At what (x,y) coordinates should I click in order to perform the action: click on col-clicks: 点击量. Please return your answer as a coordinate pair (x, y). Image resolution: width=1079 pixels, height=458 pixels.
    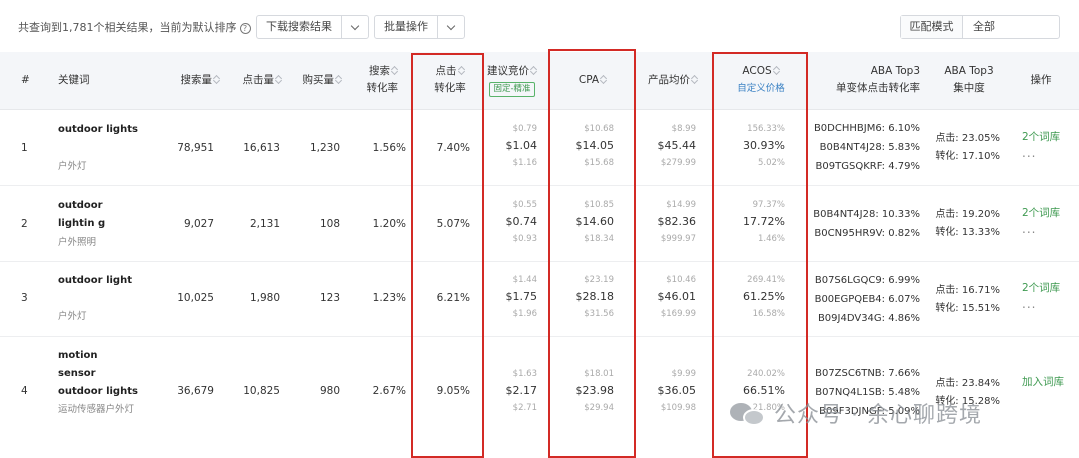
    Looking at the image, I should click on (252, 80).